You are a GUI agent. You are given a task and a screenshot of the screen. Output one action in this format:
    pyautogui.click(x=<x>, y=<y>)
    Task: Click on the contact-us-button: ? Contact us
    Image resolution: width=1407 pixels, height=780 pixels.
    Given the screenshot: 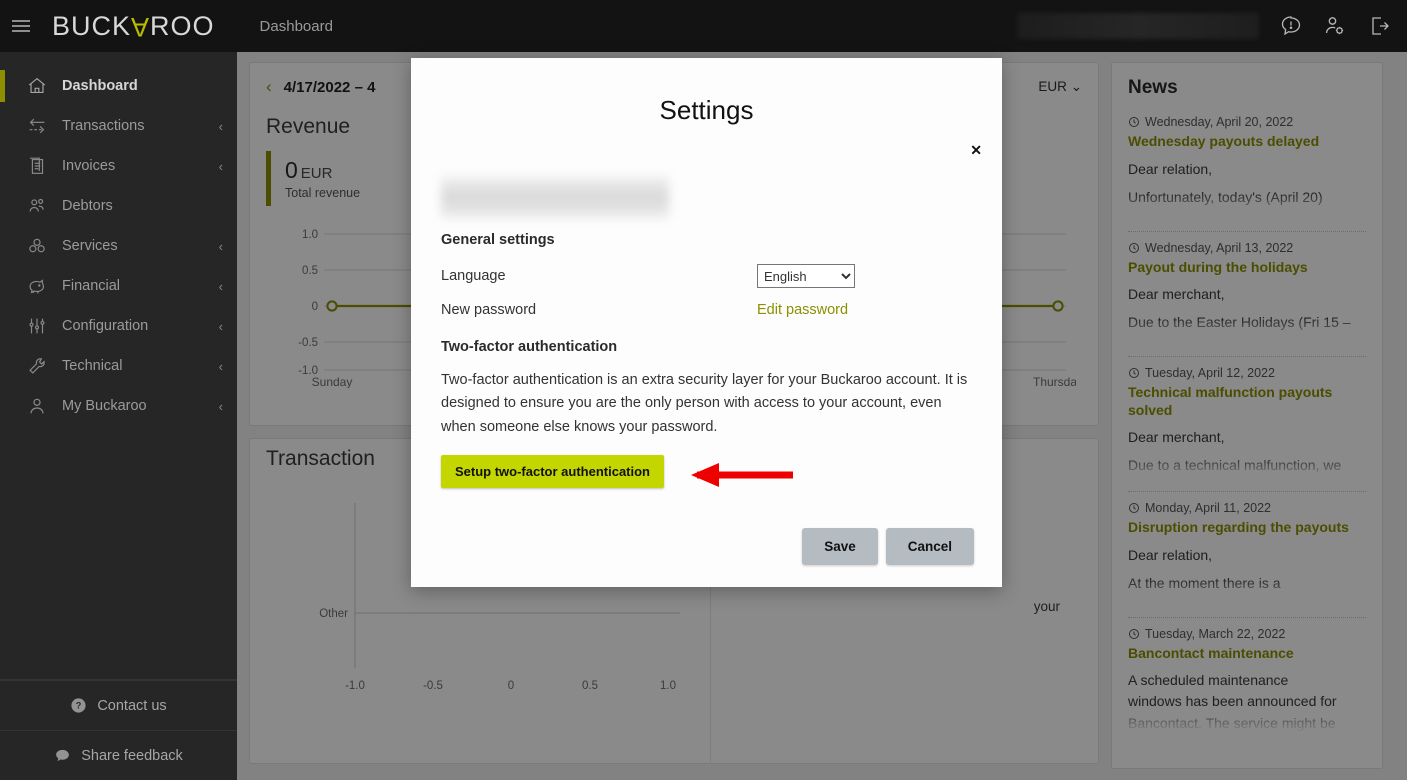 What is the action you would take?
    pyautogui.click(x=118, y=705)
    